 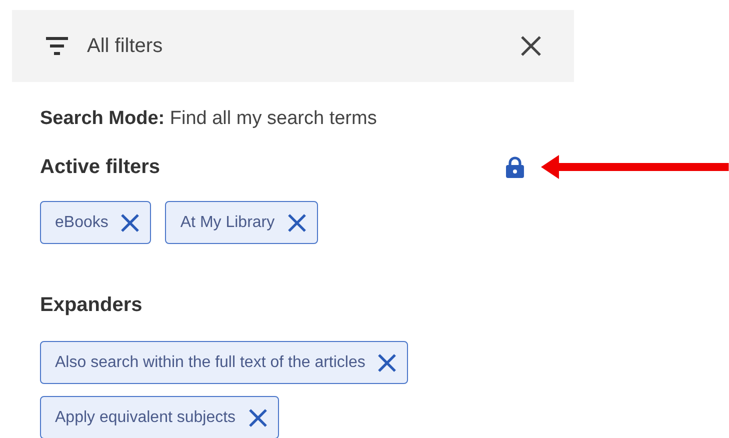 What do you see at coordinates (209, 119) in the screenshot?
I see `search-mode-text: Search Mode: Find all my search terms` at bounding box center [209, 119].